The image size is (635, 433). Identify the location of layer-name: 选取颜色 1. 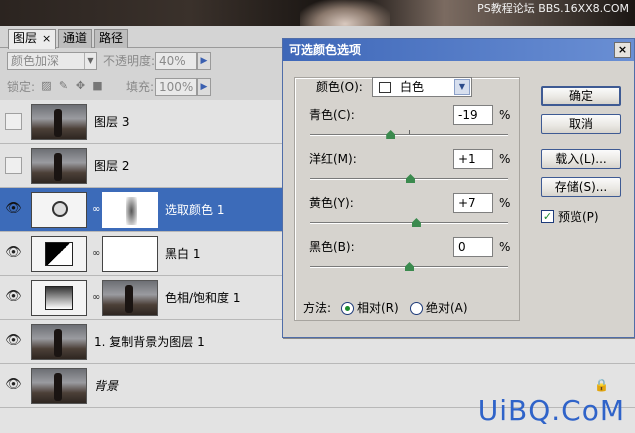
(195, 210).